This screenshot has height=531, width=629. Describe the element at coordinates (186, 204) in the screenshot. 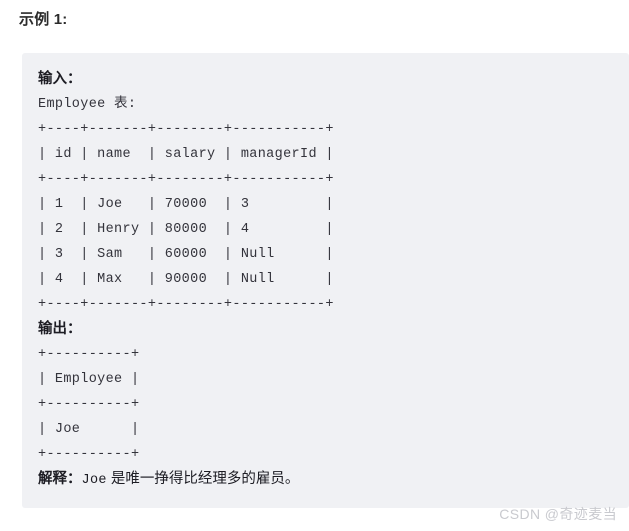

I see `table-row: | 1 | Joe | 70000 | 3 |` at that location.